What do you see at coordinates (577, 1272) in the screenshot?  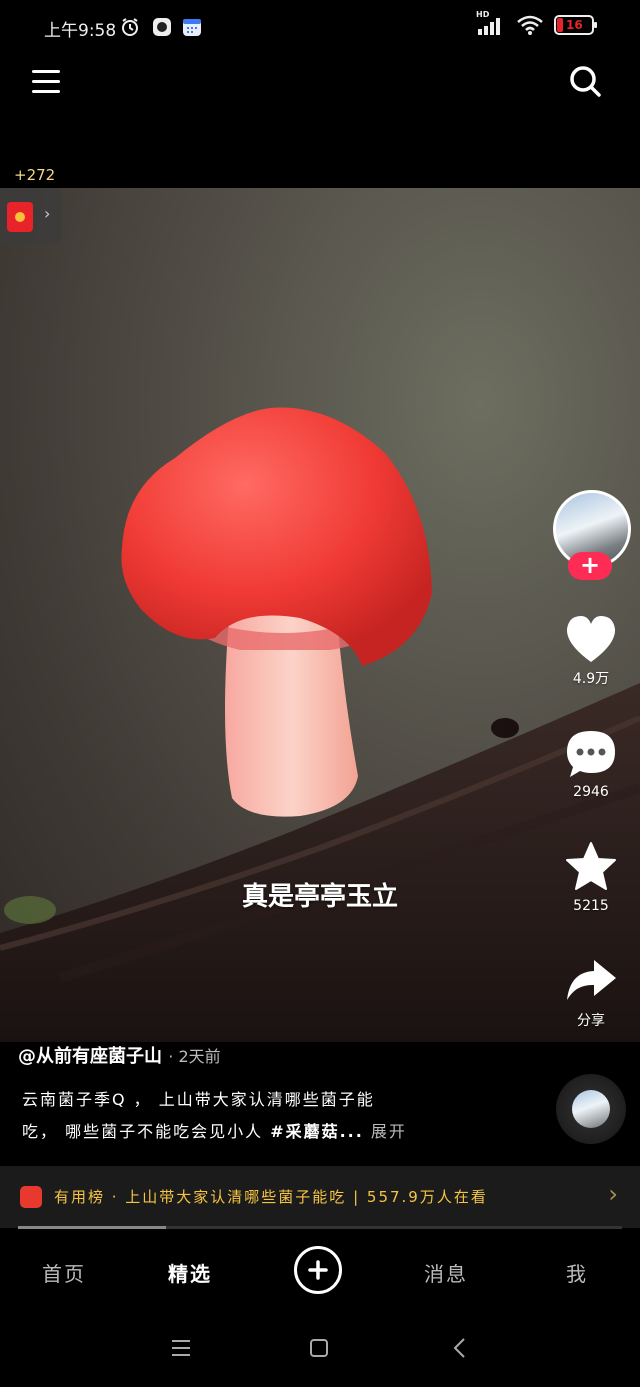 I see `tab-me: 我` at bounding box center [577, 1272].